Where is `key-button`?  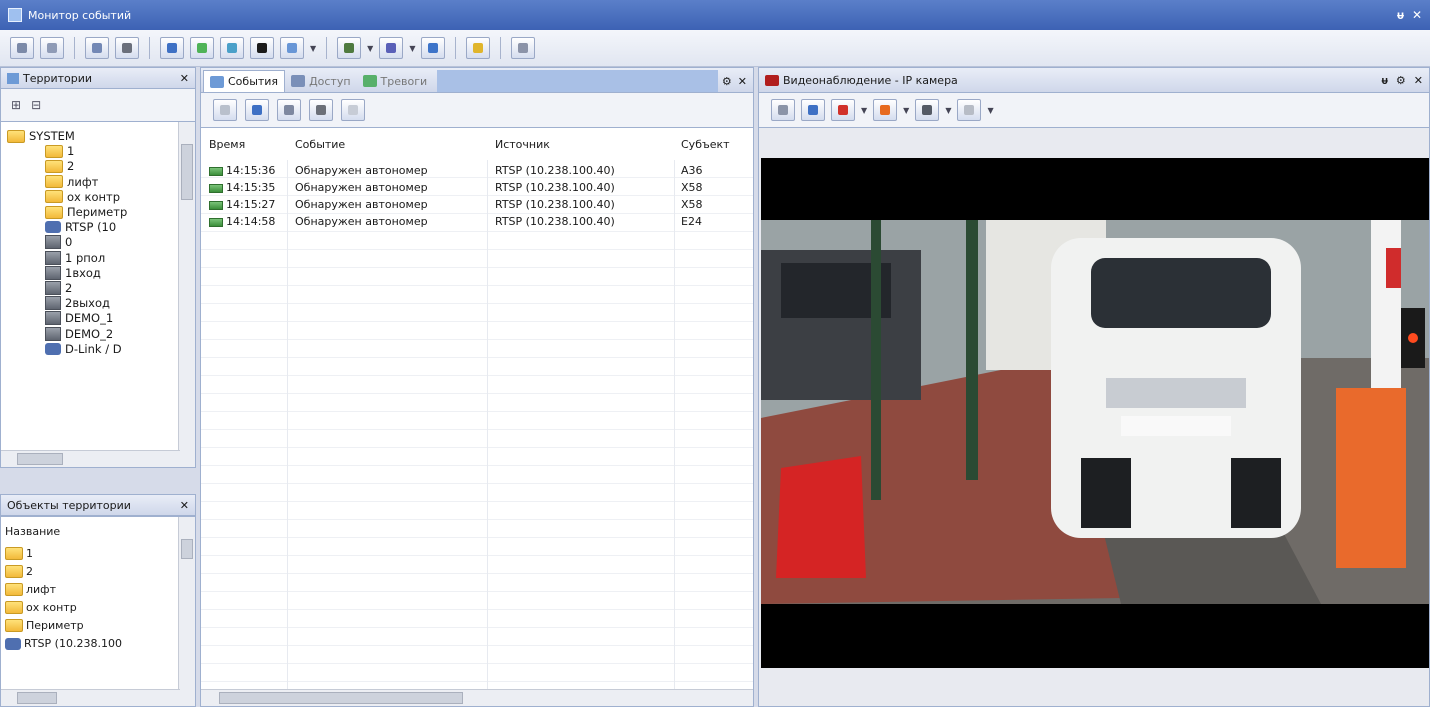
key-button is located at coordinates (478, 48).